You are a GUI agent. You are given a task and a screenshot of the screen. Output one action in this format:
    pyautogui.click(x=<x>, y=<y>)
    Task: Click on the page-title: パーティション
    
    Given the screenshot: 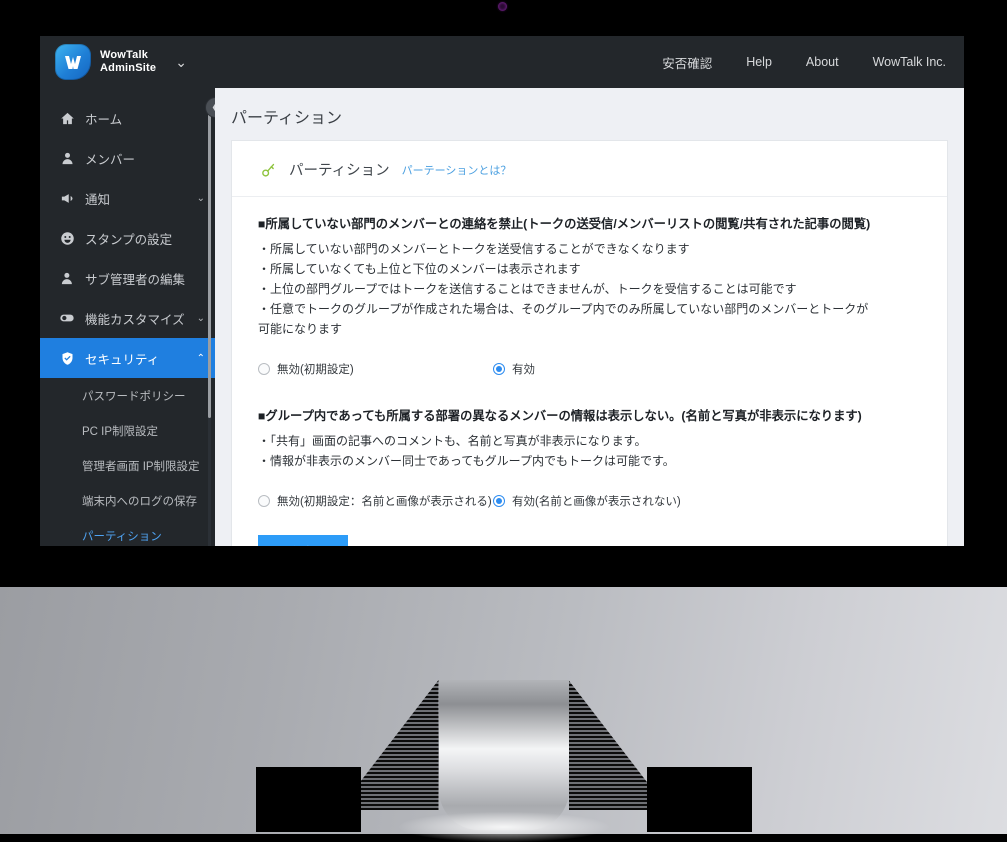 What is the action you would take?
    pyautogui.click(x=287, y=118)
    